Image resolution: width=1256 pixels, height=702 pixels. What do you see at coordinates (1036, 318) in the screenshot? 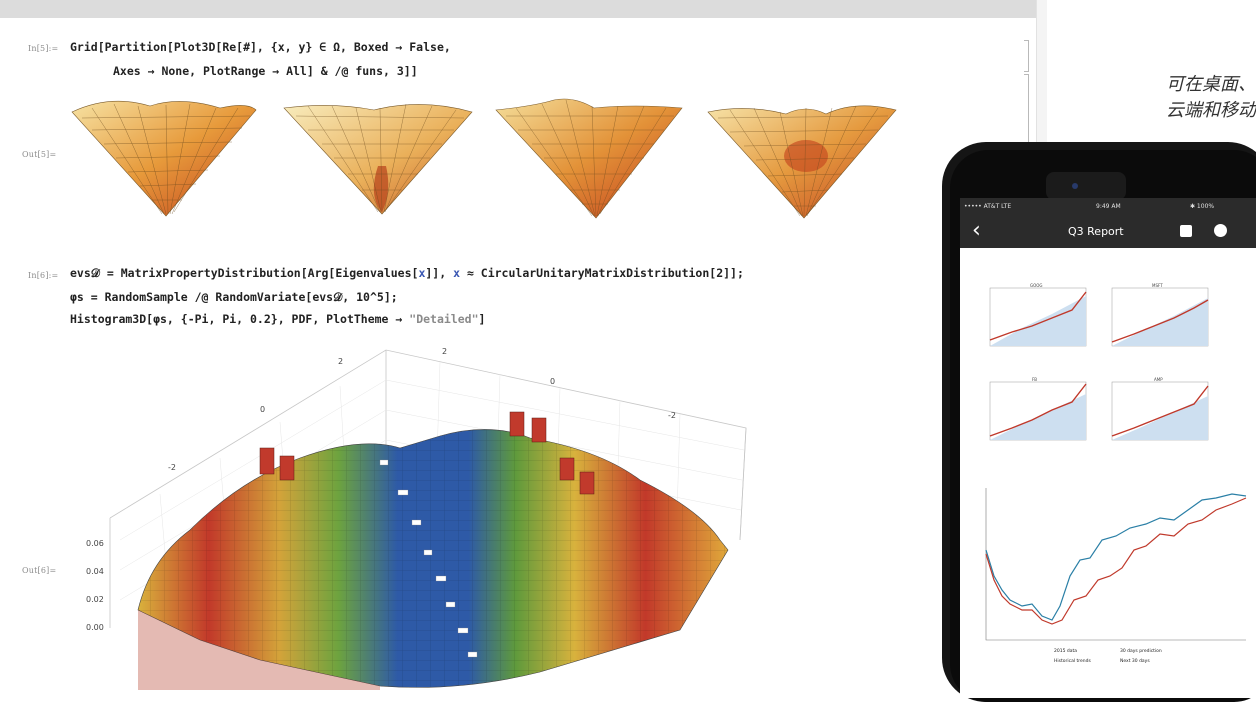
I see `mini-chart-goog: GOOG` at bounding box center [1036, 318].